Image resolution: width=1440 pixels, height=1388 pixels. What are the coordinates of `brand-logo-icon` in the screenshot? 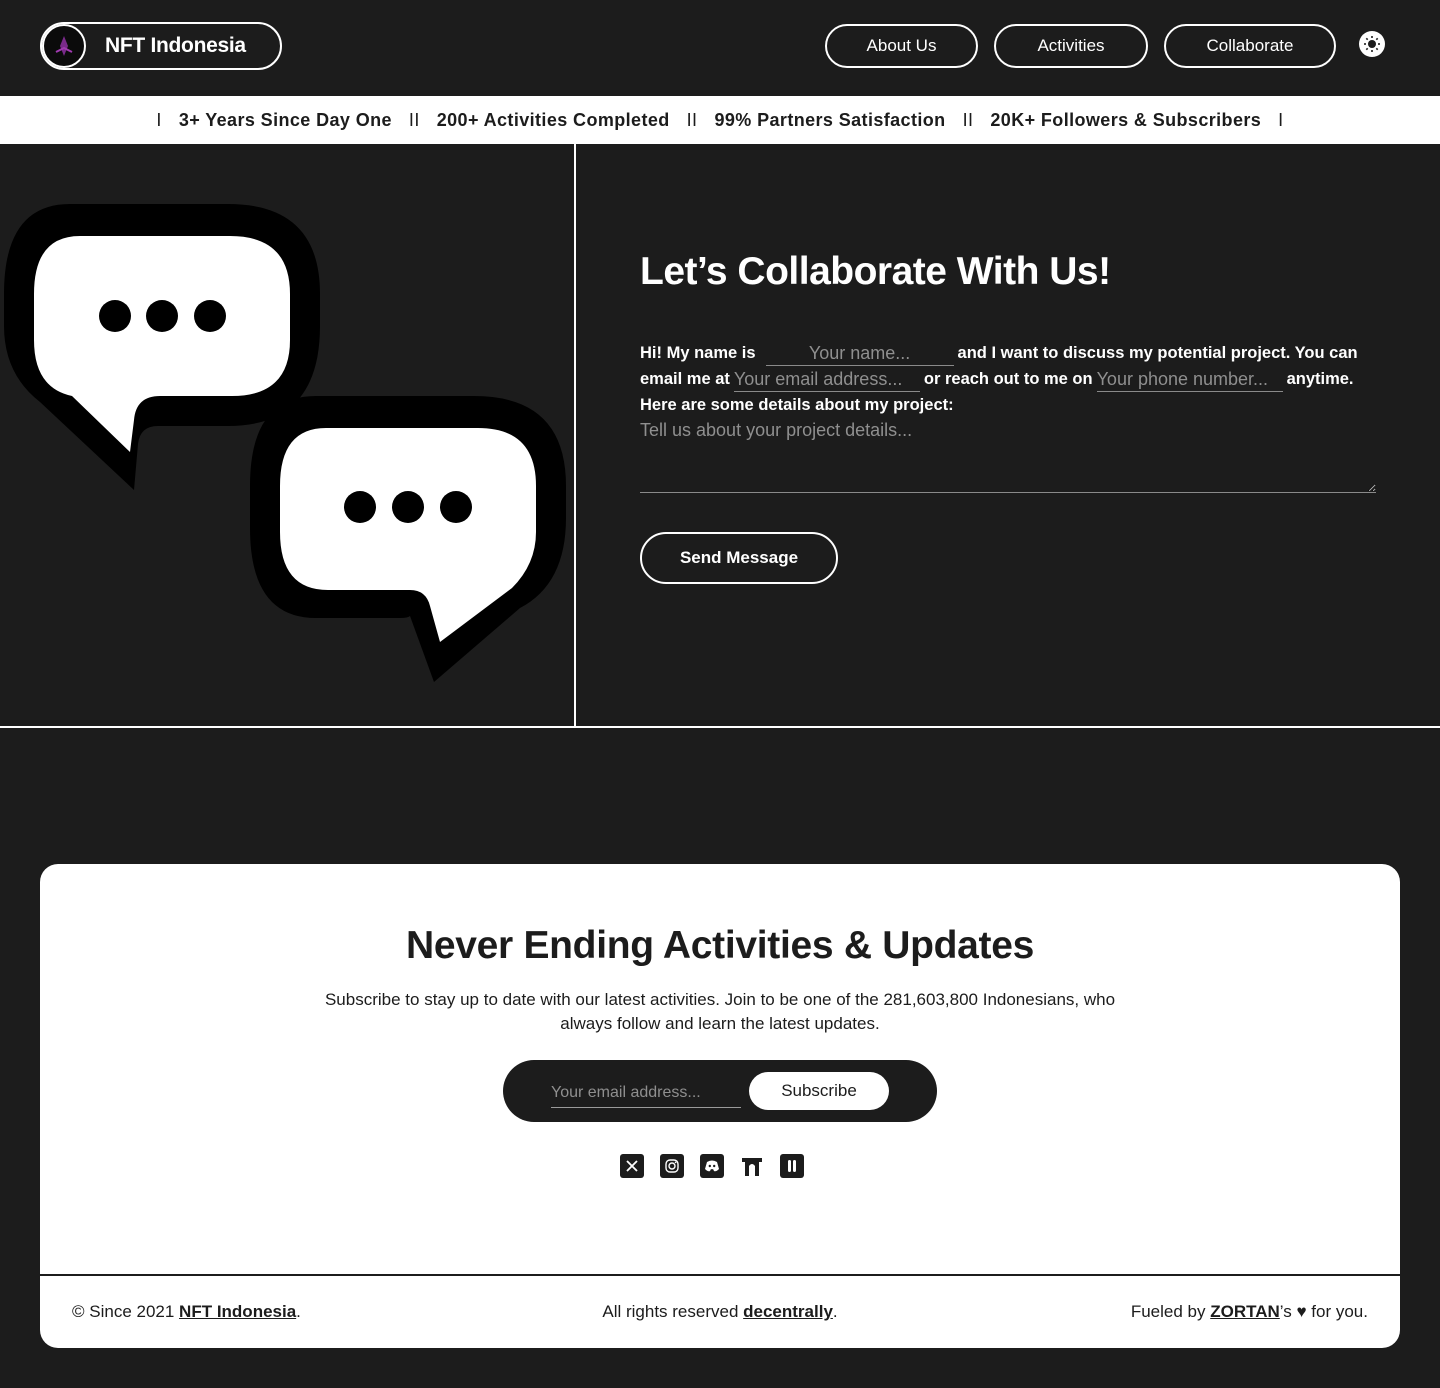 It's located at (64, 46).